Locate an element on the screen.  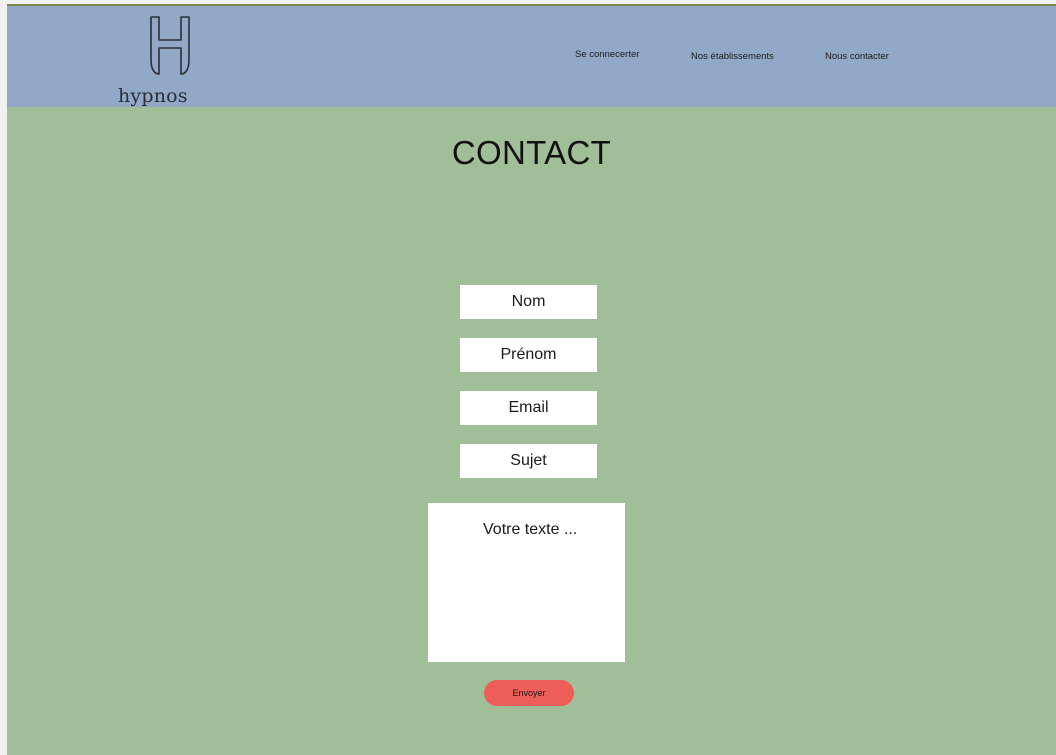
nav-login-link: Se connecerter is located at coordinates (607, 54).